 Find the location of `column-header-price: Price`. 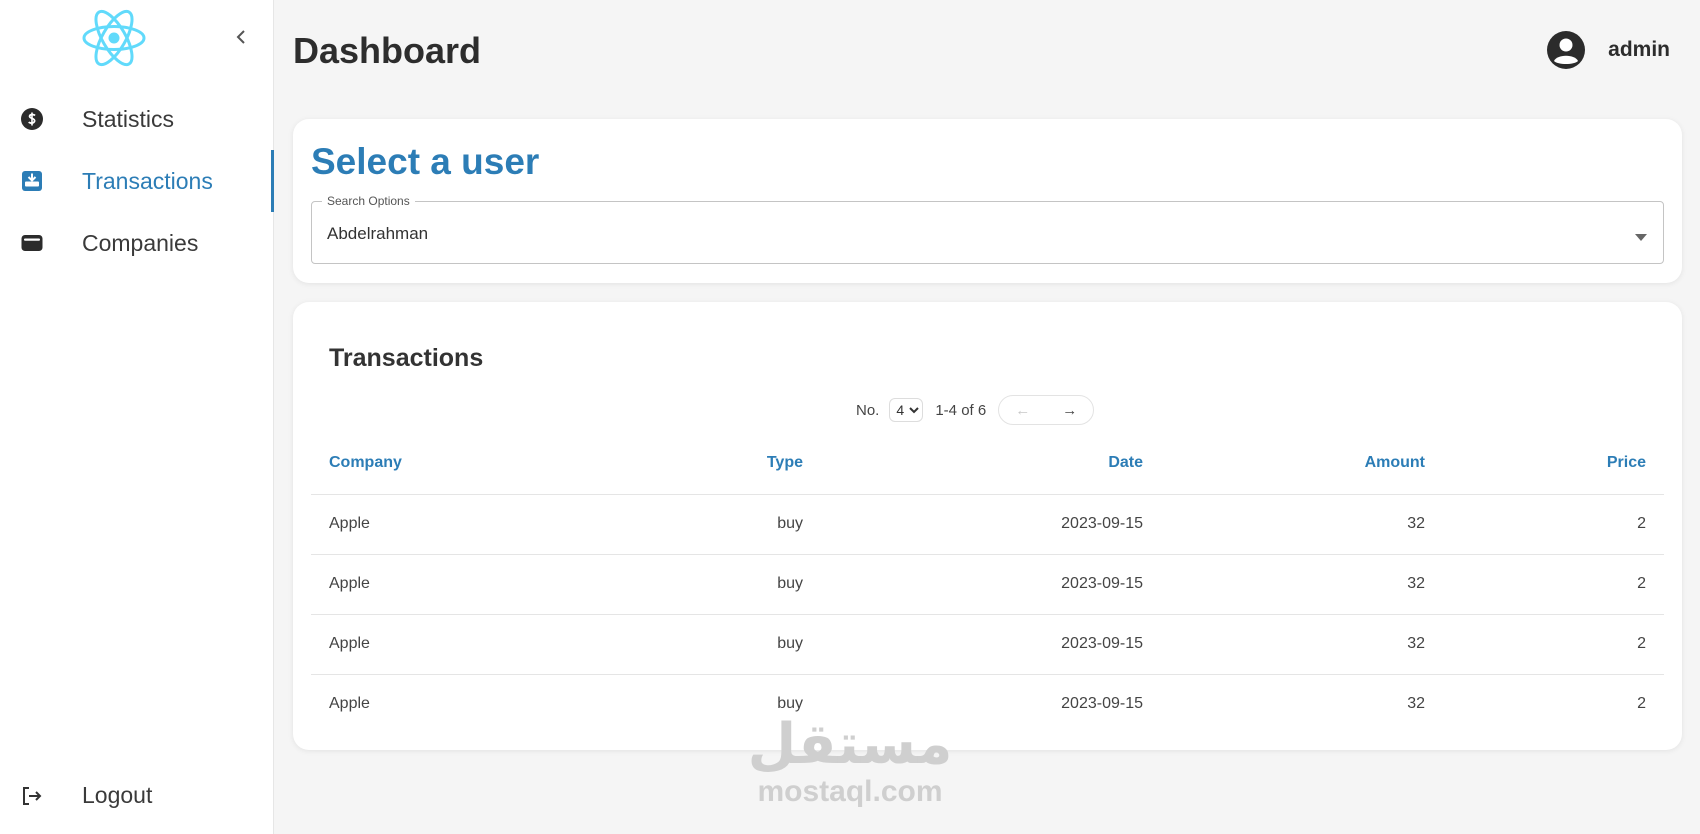

column-header-price: Price is located at coordinates (1553, 463).